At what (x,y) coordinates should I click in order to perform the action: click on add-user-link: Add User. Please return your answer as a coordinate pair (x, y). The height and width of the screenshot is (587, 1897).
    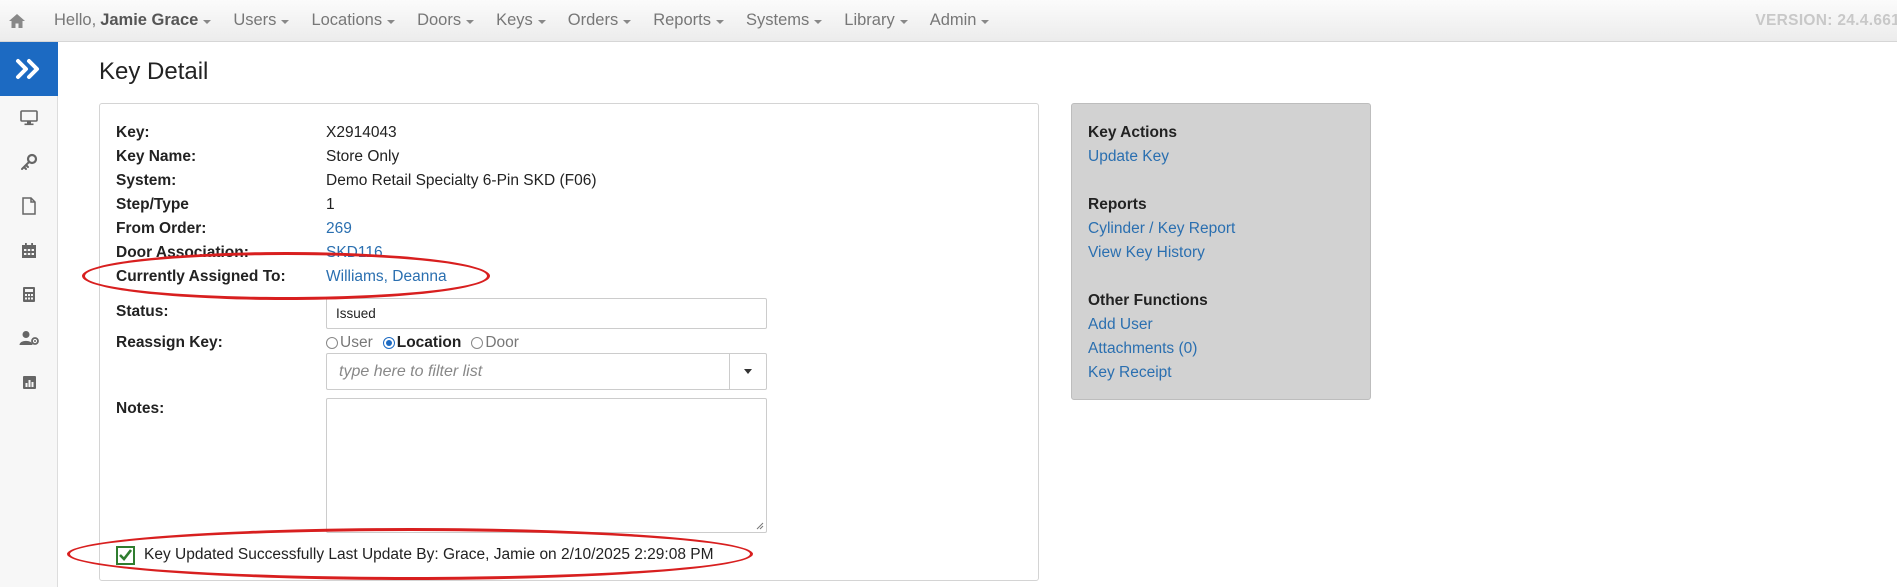
    Looking at the image, I should click on (1120, 325).